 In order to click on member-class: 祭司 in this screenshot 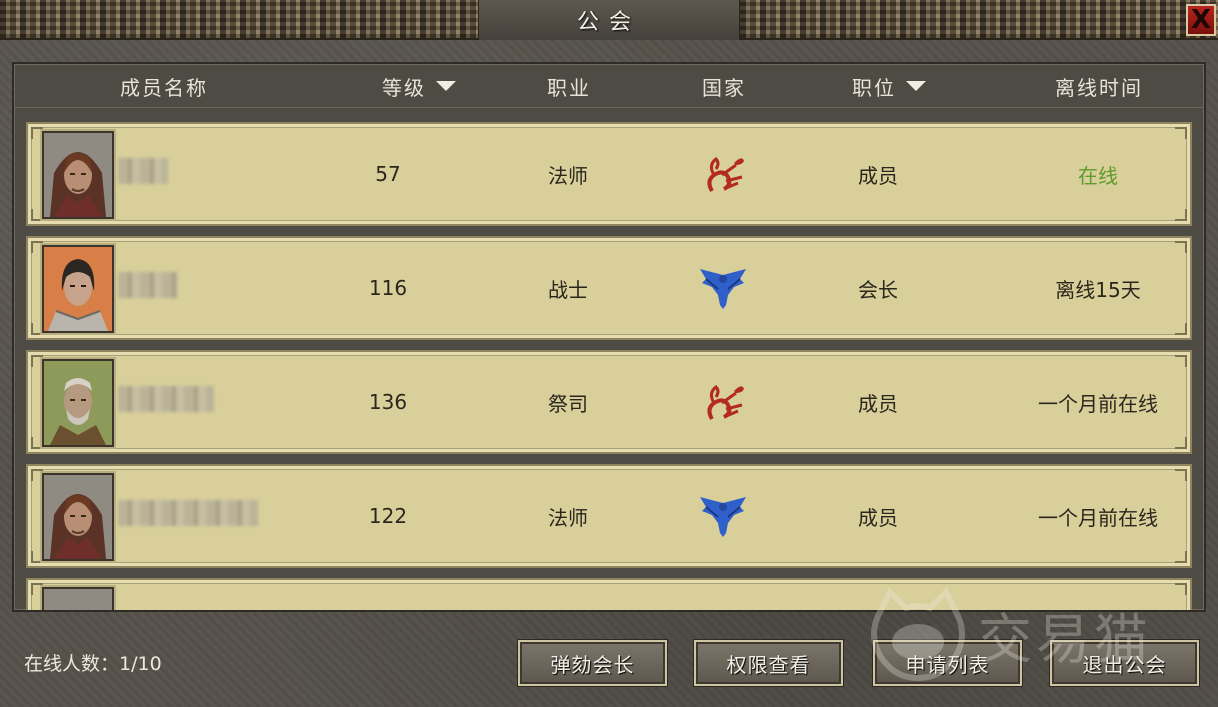, I will do `click(568, 403)`.